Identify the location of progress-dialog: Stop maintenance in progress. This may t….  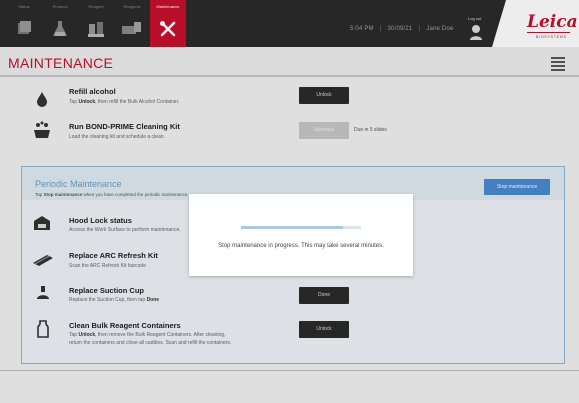
(301, 235).